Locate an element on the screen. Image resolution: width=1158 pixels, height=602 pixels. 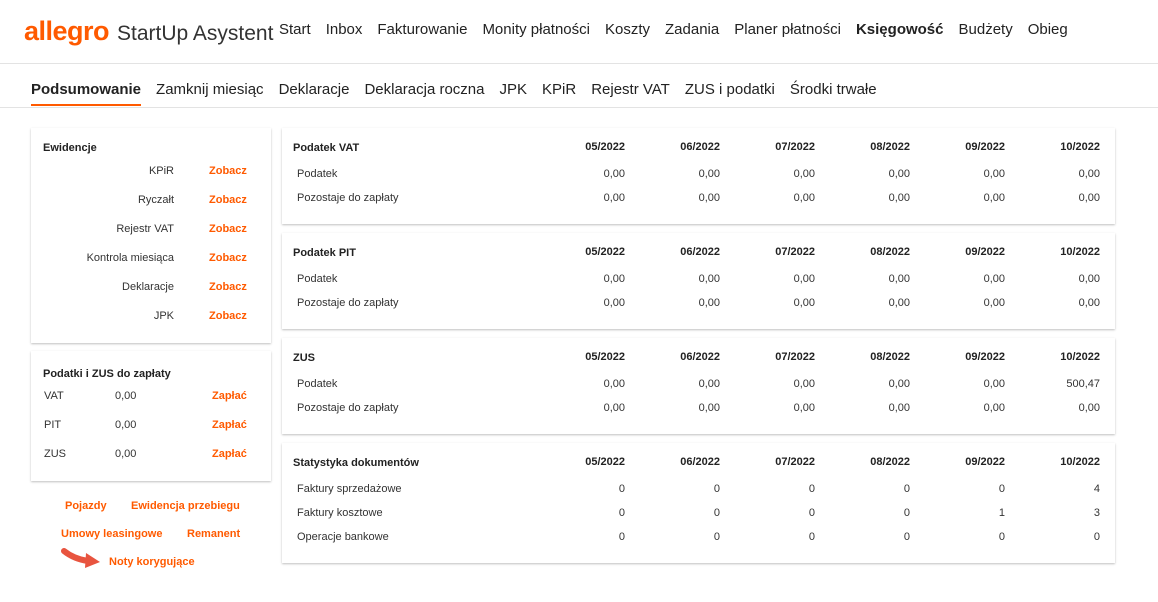
nav-item: Koszty is located at coordinates (627, 29).